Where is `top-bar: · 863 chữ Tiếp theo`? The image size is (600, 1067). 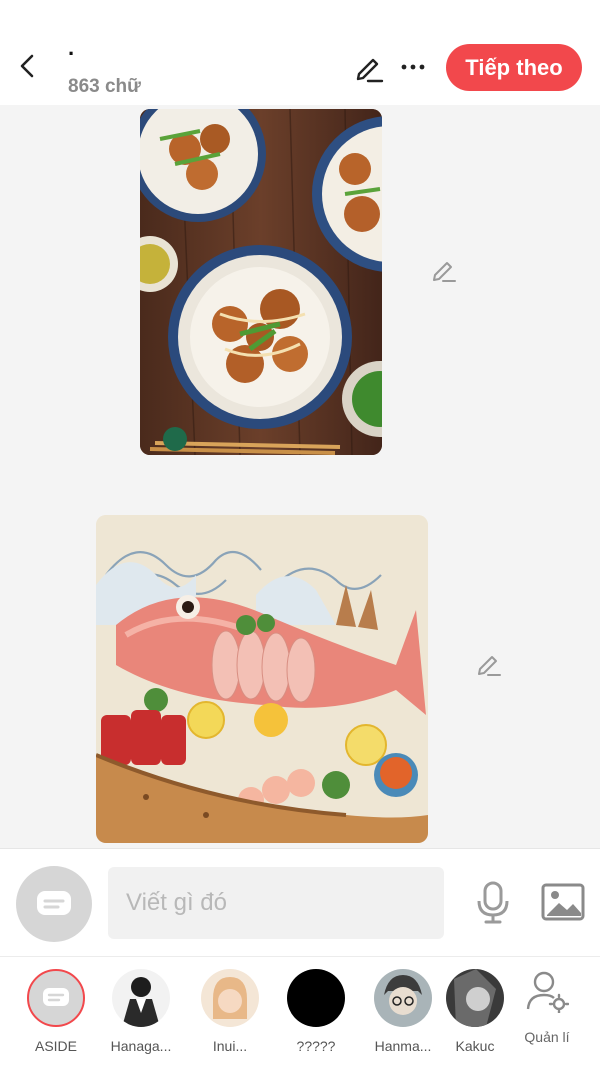
top-bar: · 863 chữ Tiếp theo is located at coordinates (300, 52).